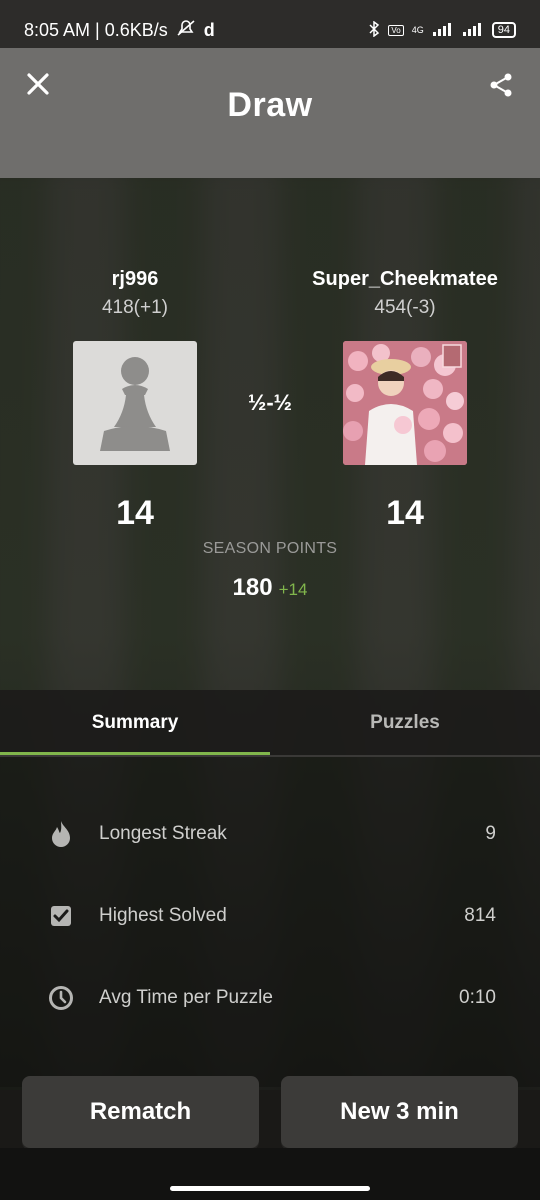  Describe the element at coordinates (443, 30) in the screenshot. I see `signal-icon` at that location.